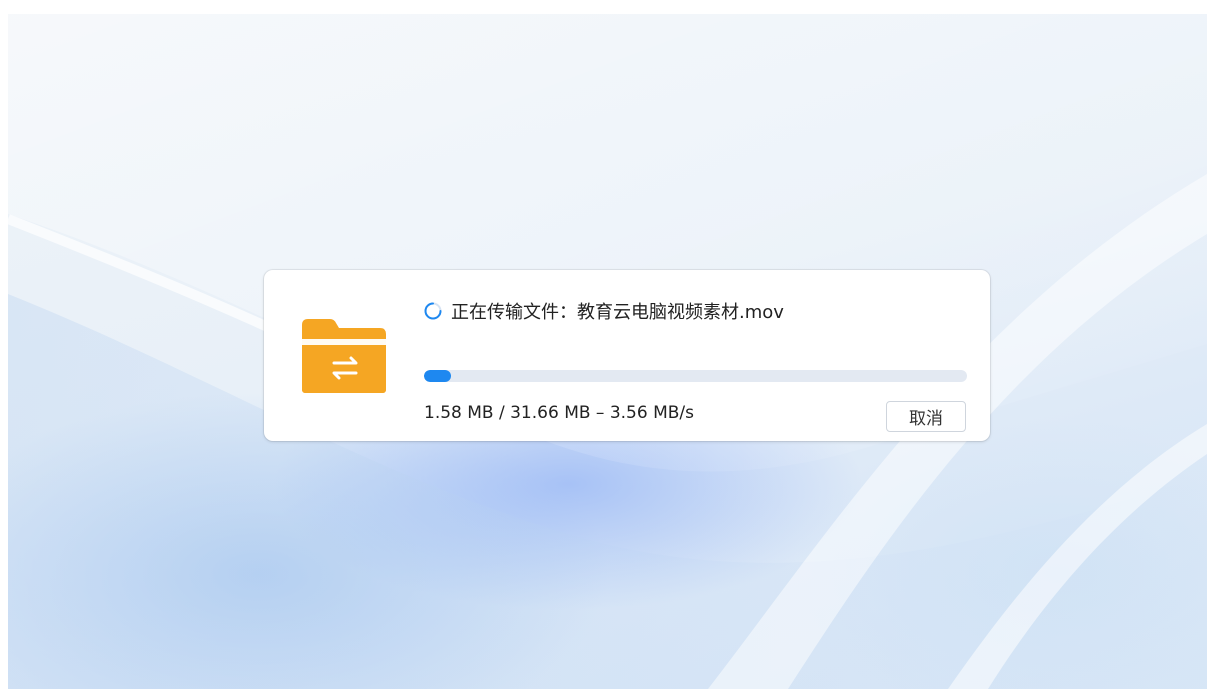  What do you see at coordinates (926, 416) in the screenshot?
I see `cancel-button: 取消` at bounding box center [926, 416].